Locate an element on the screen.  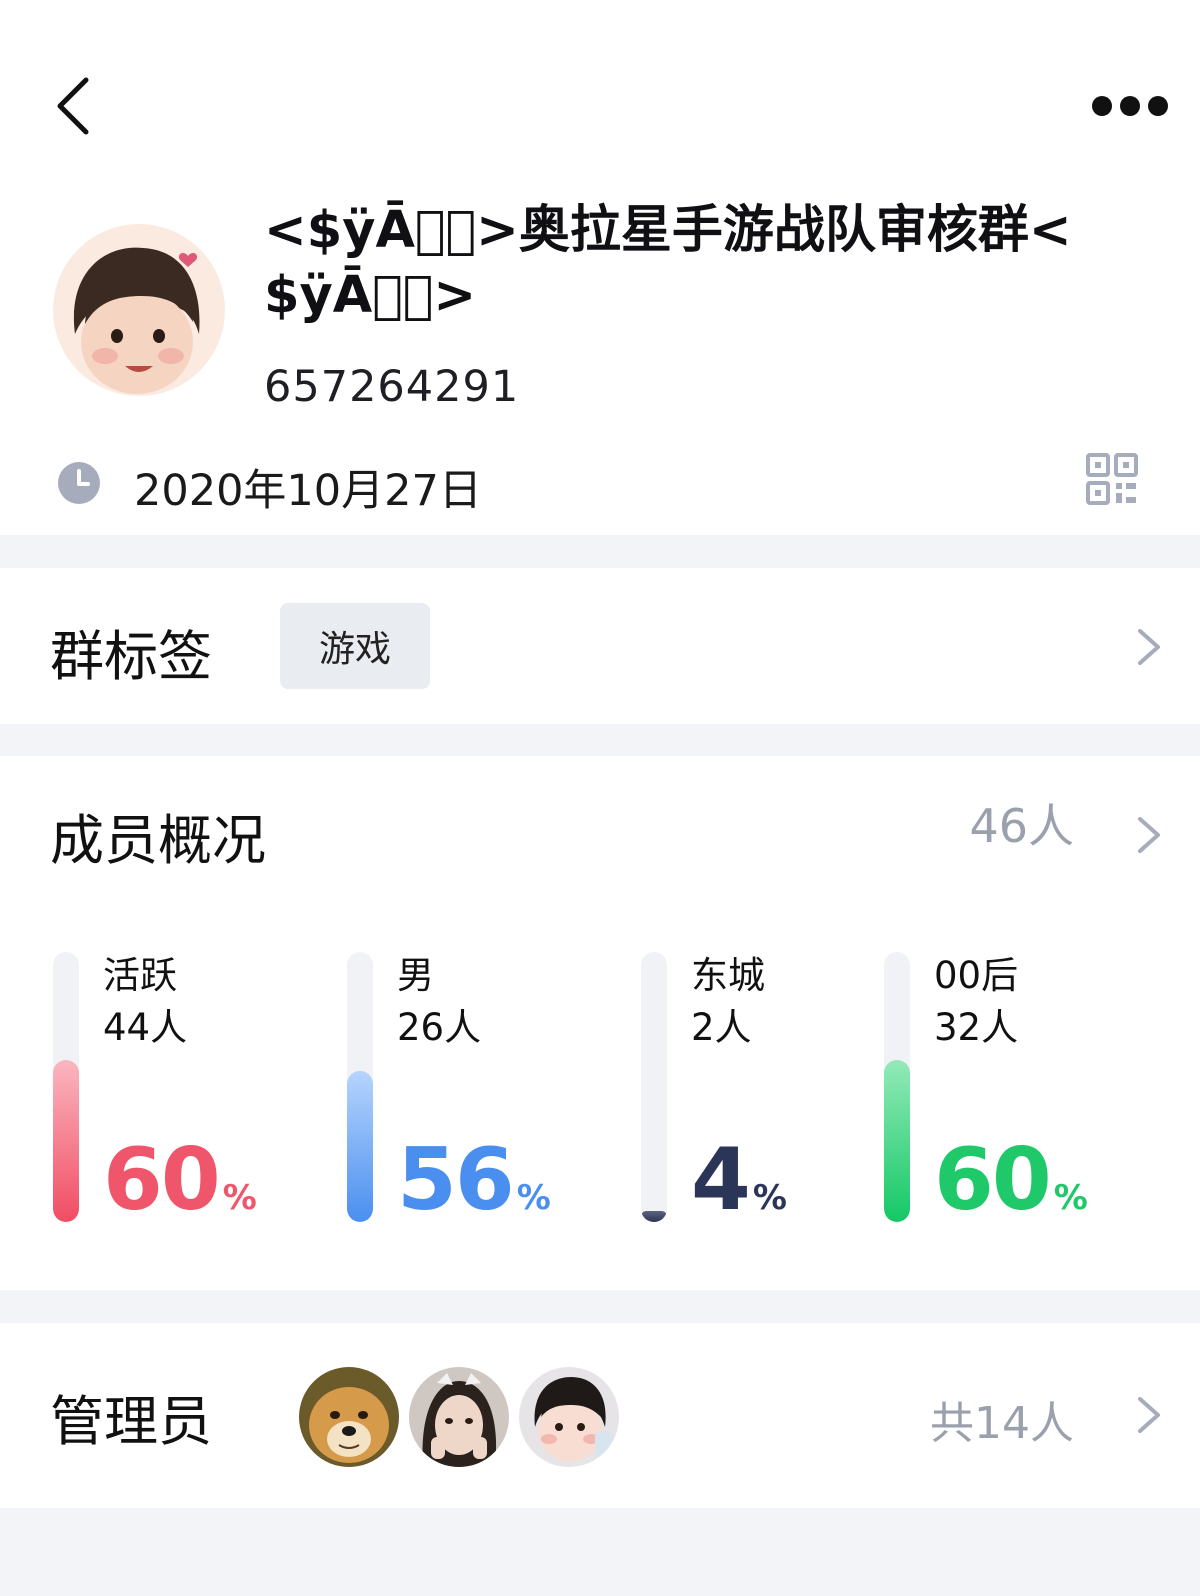
admins-title: 管理员 is located at coordinates (131, 1421).